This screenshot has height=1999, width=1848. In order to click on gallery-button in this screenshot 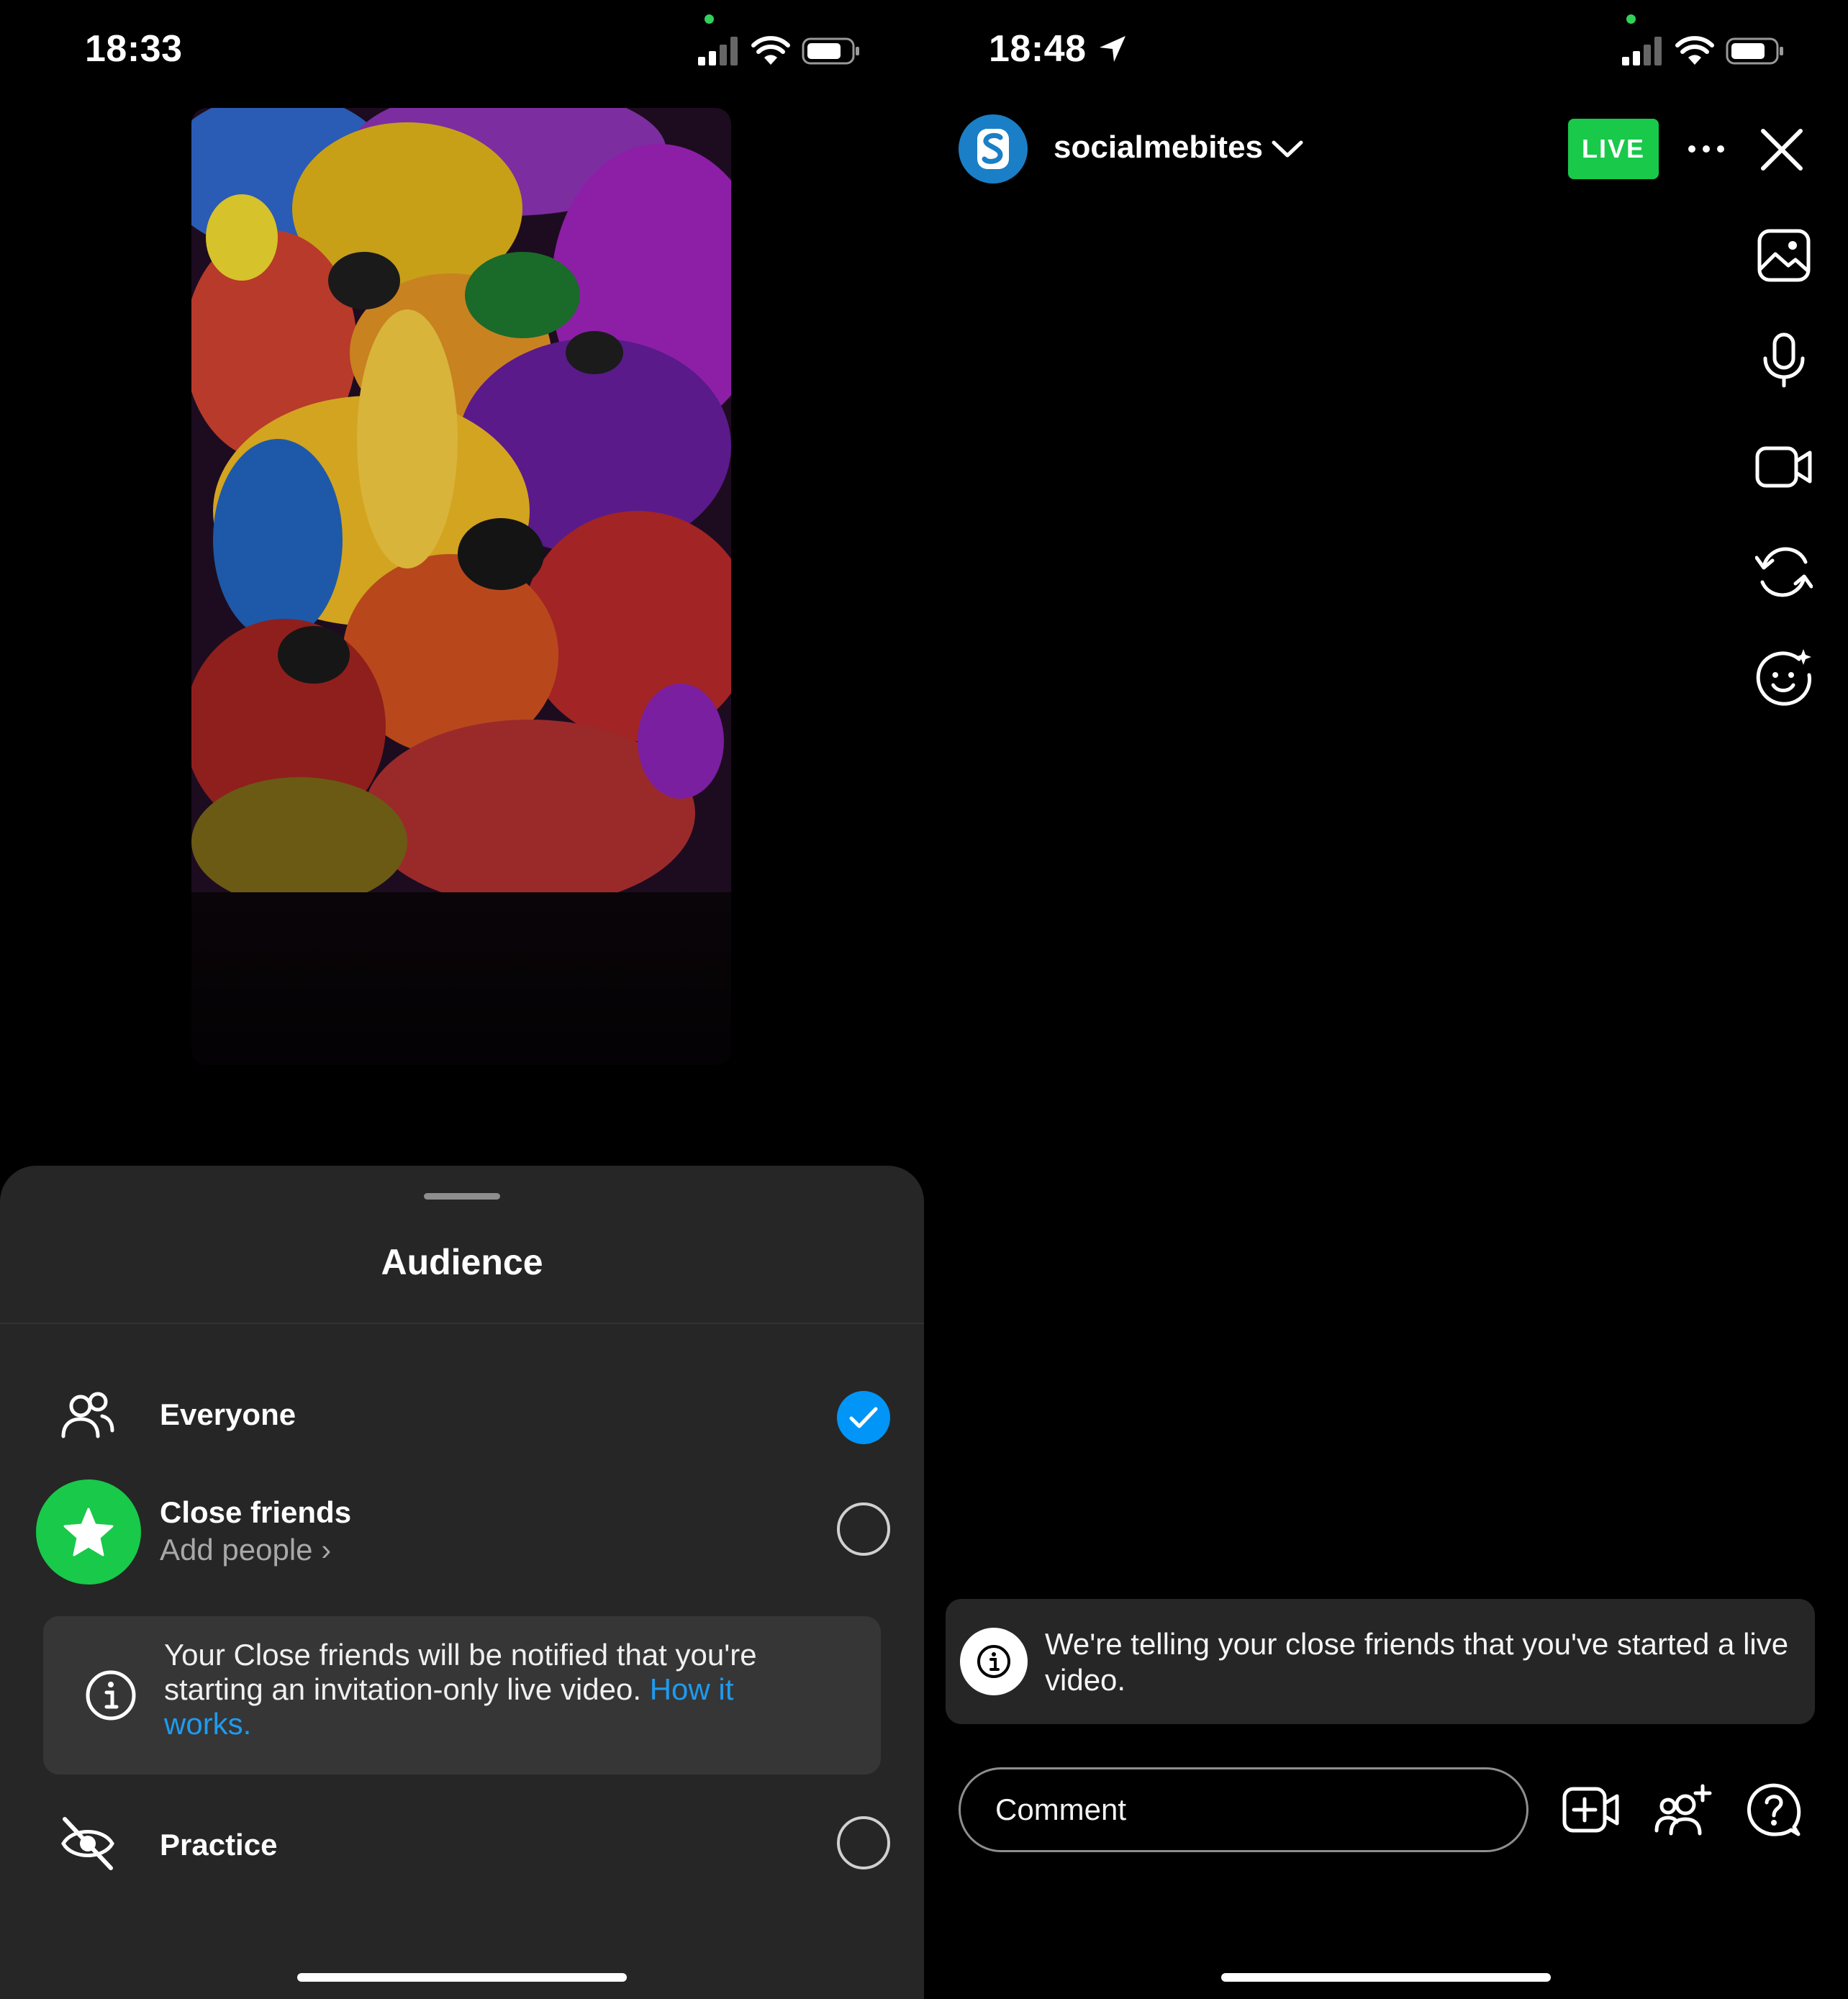, I will do `click(1784, 255)`.